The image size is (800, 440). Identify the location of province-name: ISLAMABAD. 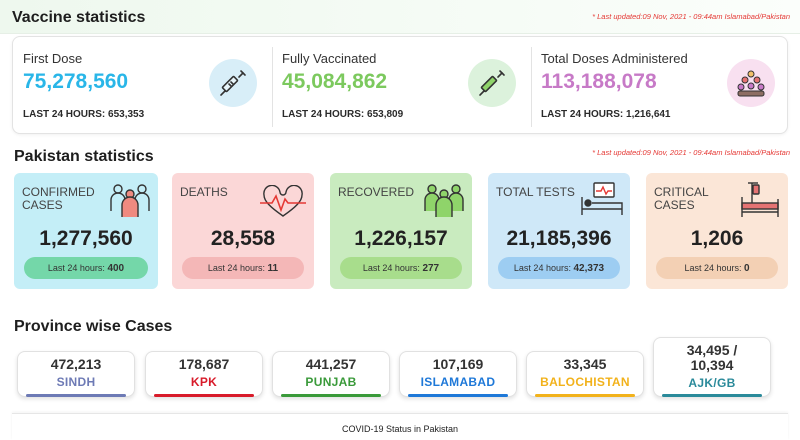
(458, 382).